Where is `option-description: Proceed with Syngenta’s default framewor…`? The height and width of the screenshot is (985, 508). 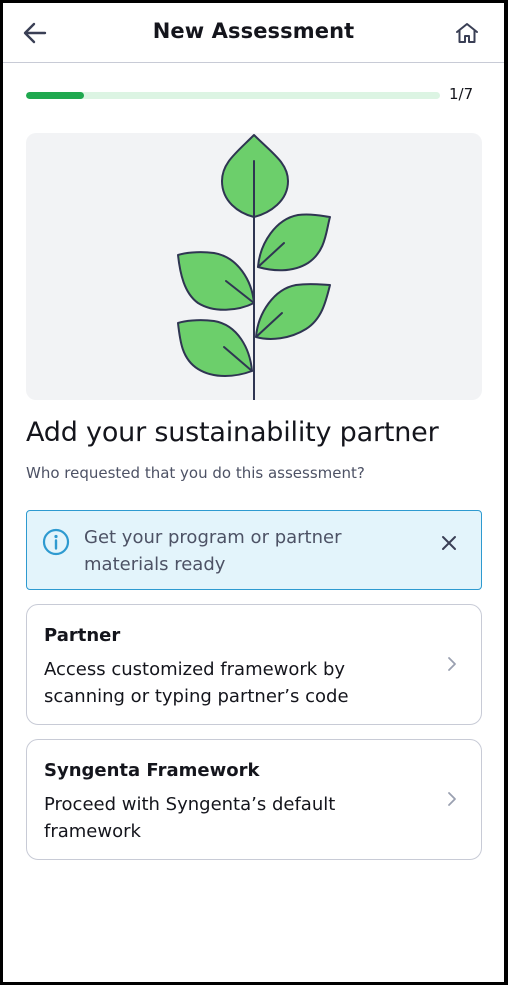
option-description: Proceed with Syngenta’s default framewor… is located at coordinates (190, 818).